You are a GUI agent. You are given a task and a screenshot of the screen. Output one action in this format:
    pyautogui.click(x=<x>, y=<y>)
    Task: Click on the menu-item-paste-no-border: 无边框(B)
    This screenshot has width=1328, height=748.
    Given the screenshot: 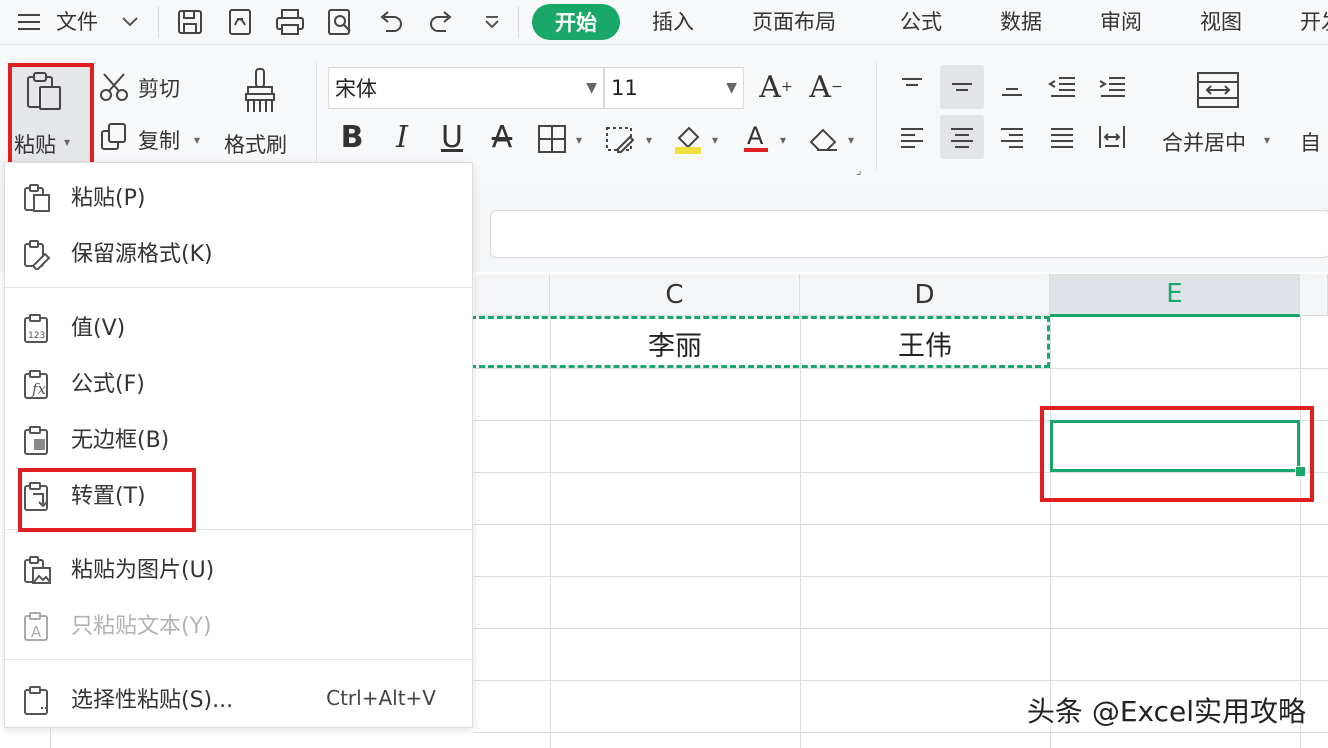 What is the action you would take?
    pyautogui.click(x=239, y=438)
    